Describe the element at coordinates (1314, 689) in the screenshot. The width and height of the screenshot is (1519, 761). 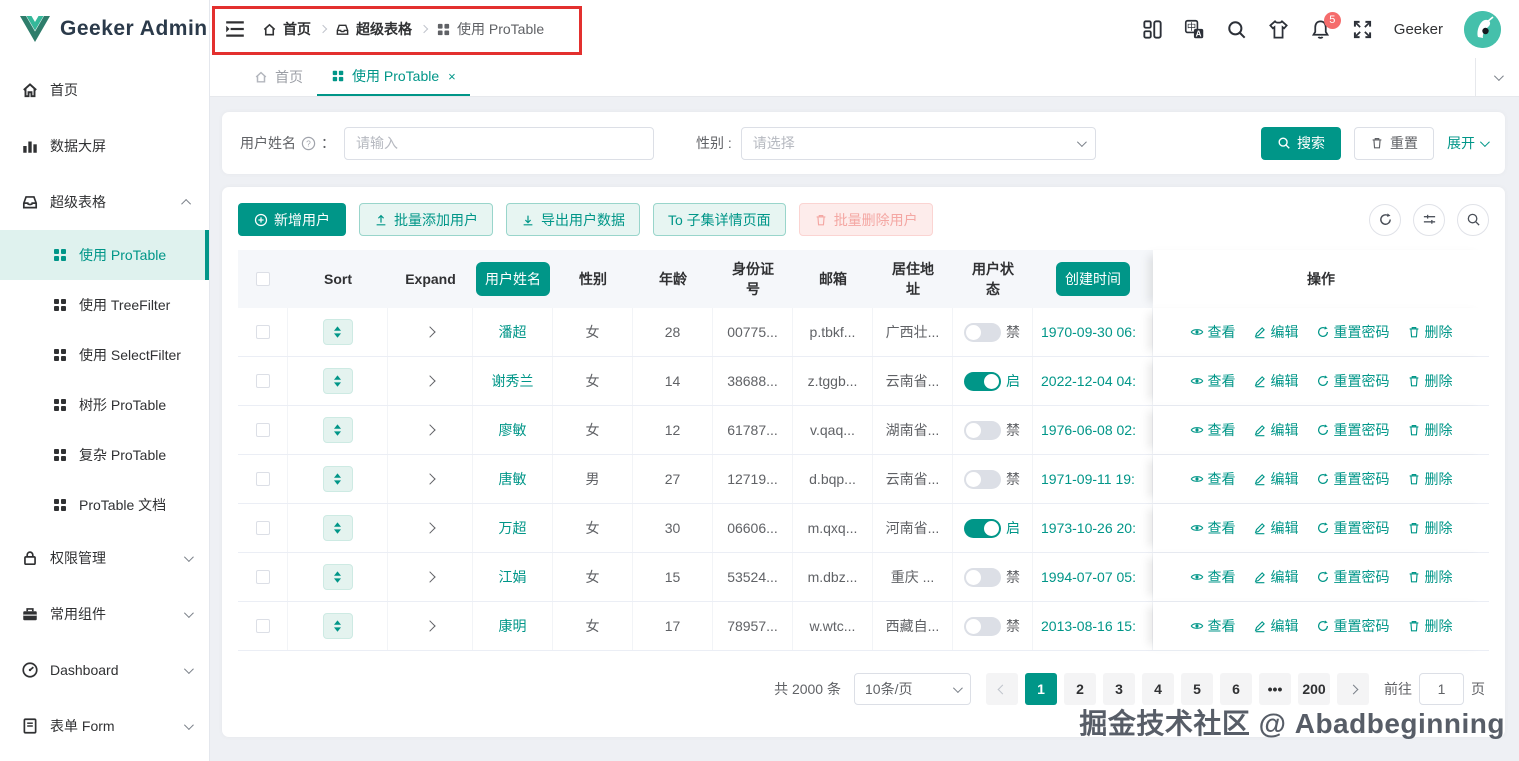
I see `page-button-200: 200` at that location.